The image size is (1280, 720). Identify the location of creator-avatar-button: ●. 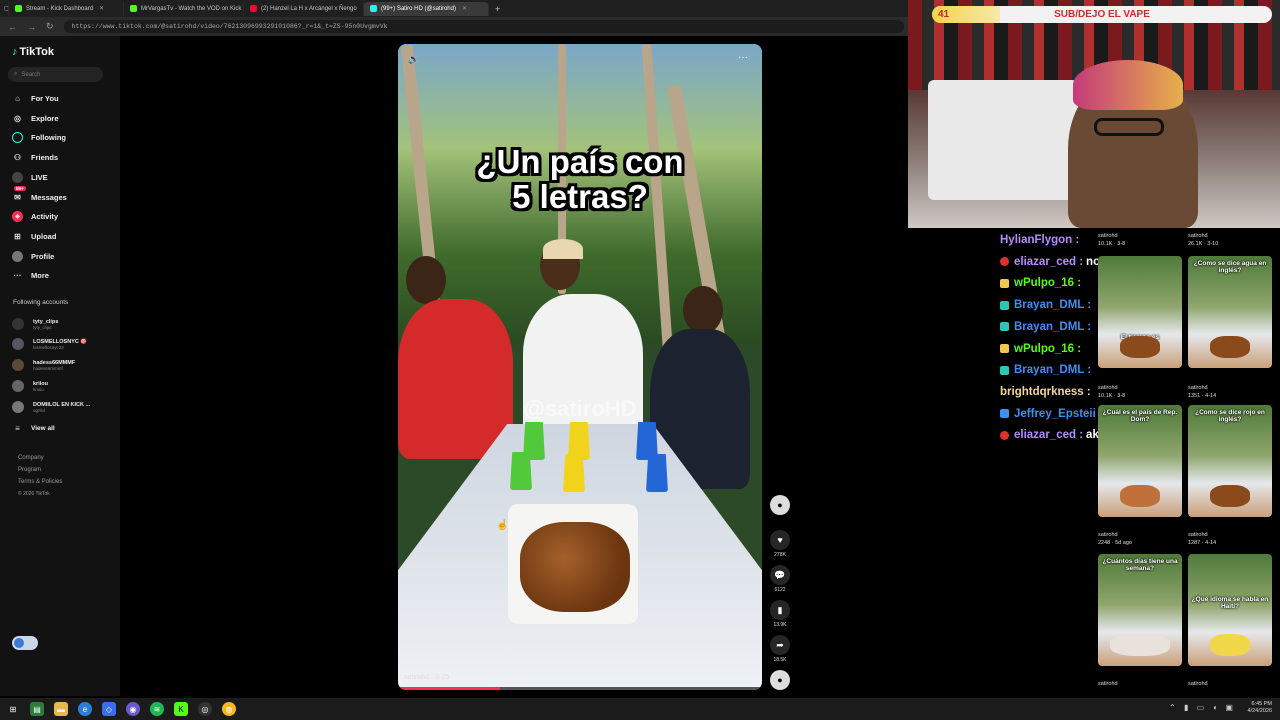
(780, 505).